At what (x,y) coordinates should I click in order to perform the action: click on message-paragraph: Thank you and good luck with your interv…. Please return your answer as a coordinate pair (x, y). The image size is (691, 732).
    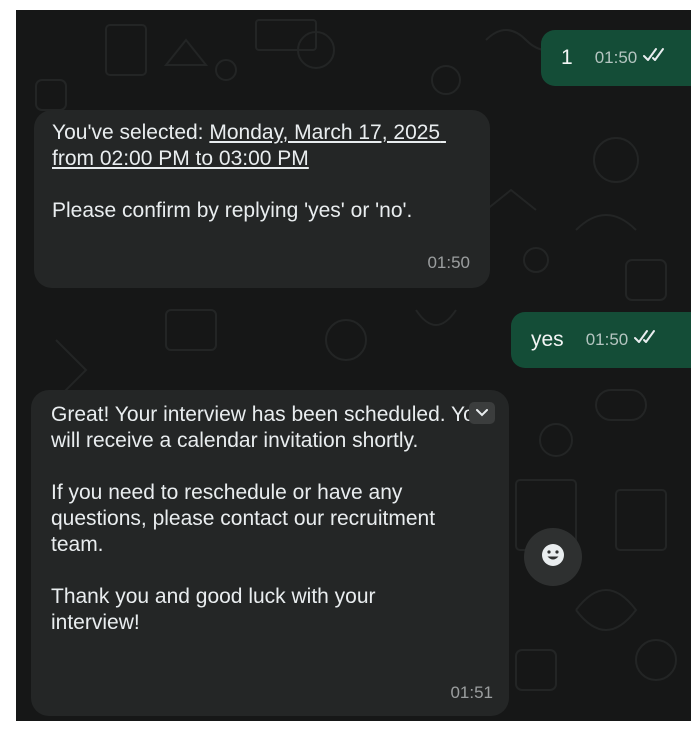
    Looking at the image, I should click on (216, 609).